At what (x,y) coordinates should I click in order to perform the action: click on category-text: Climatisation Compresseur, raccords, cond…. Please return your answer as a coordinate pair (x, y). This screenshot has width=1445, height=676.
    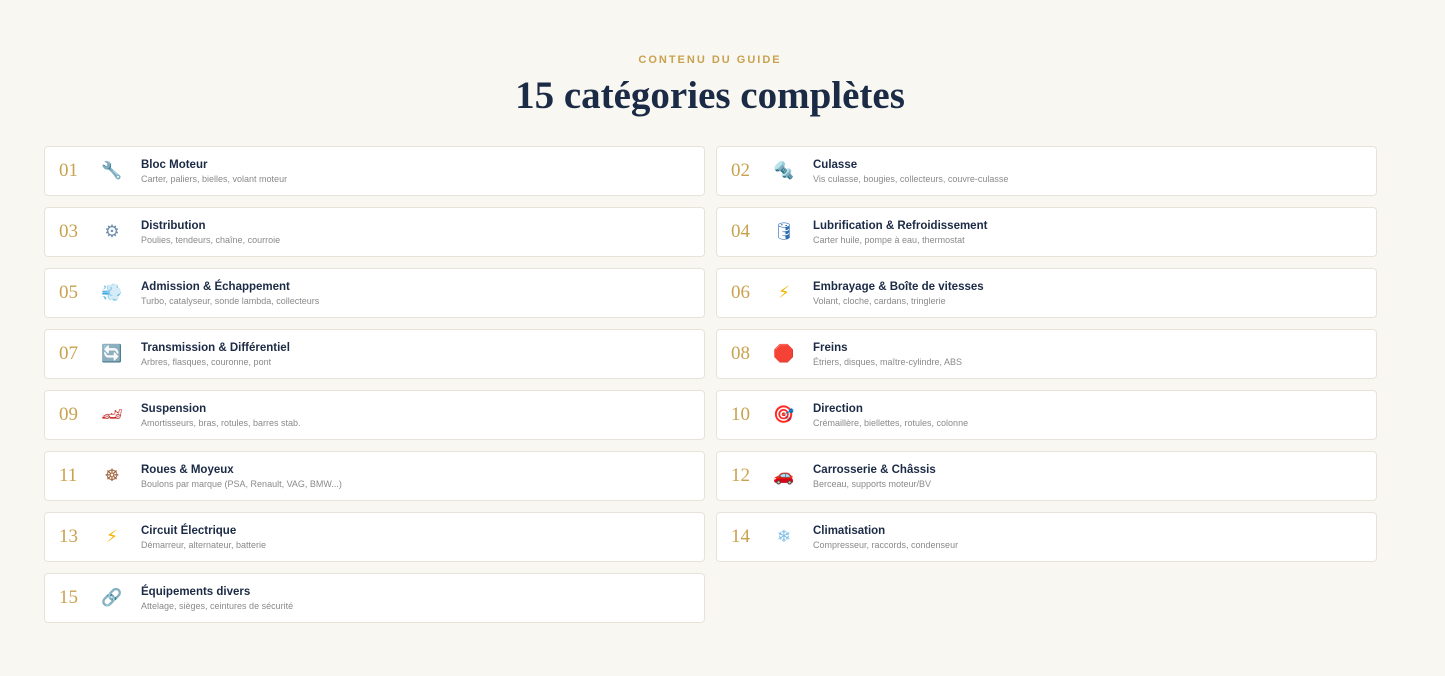
    Looking at the image, I should click on (885, 537).